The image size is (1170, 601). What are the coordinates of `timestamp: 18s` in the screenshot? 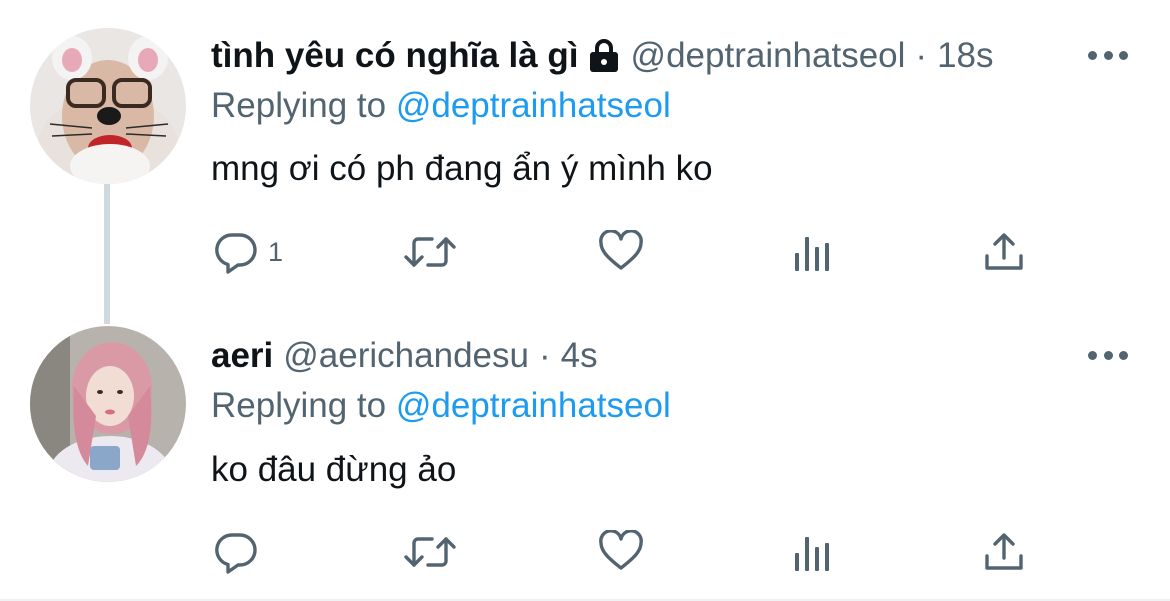 It's located at (965, 56).